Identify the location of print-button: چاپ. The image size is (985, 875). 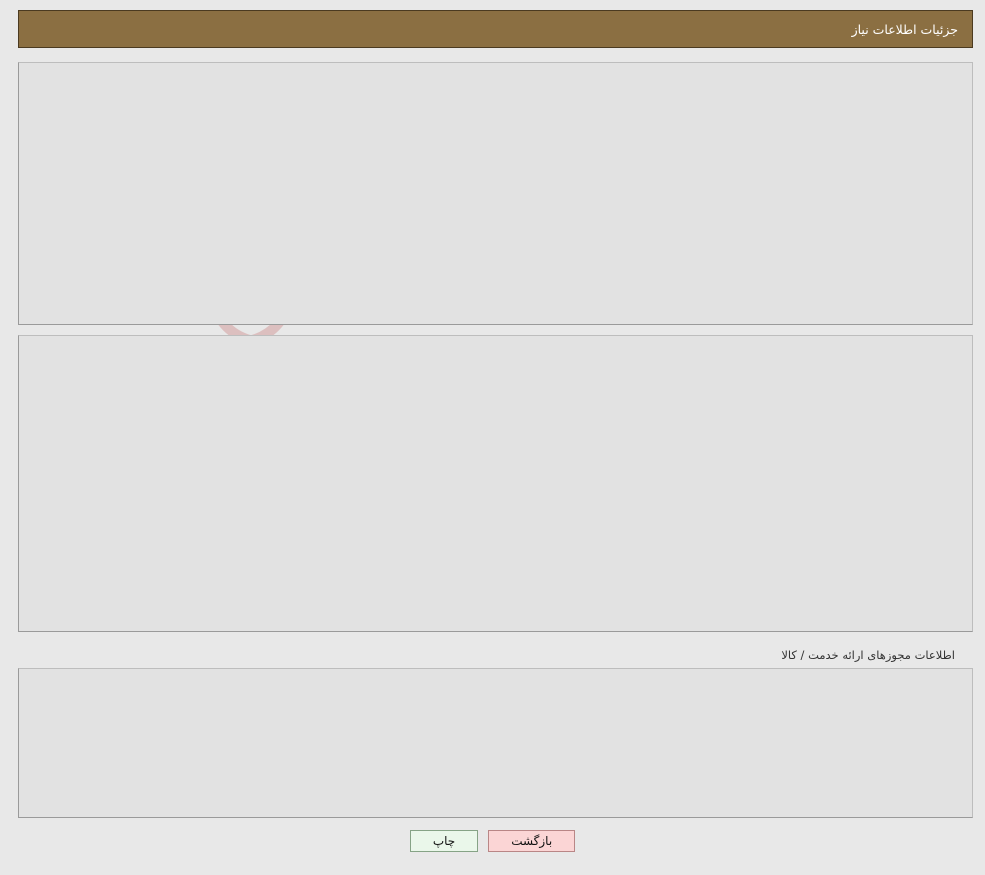
(444, 841).